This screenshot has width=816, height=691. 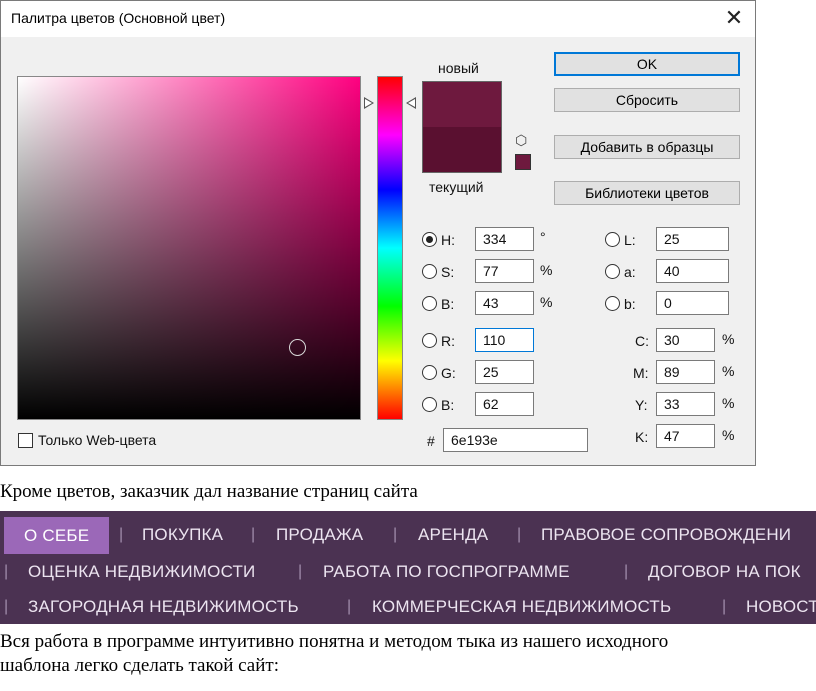 What do you see at coordinates (666, 535) in the screenshot?
I see `menu-item-legal-support: ПРАВОВОЕ СОПРОВОЖДЕНИ` at bounding box center [666, 535].